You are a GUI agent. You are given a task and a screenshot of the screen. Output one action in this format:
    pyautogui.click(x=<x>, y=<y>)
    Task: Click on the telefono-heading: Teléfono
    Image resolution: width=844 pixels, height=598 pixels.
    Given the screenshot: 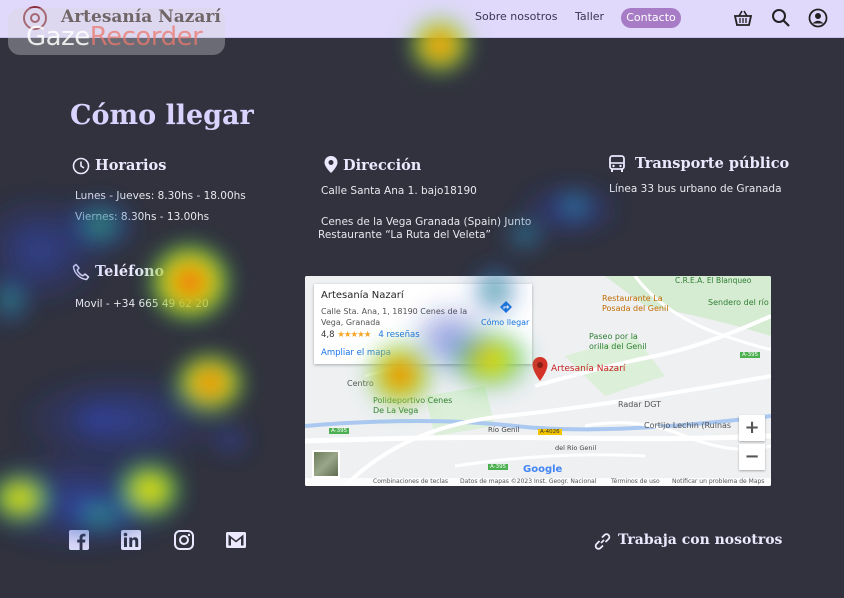 What is the action you would take?
    pyautogui.click(x=130, y=271)
    